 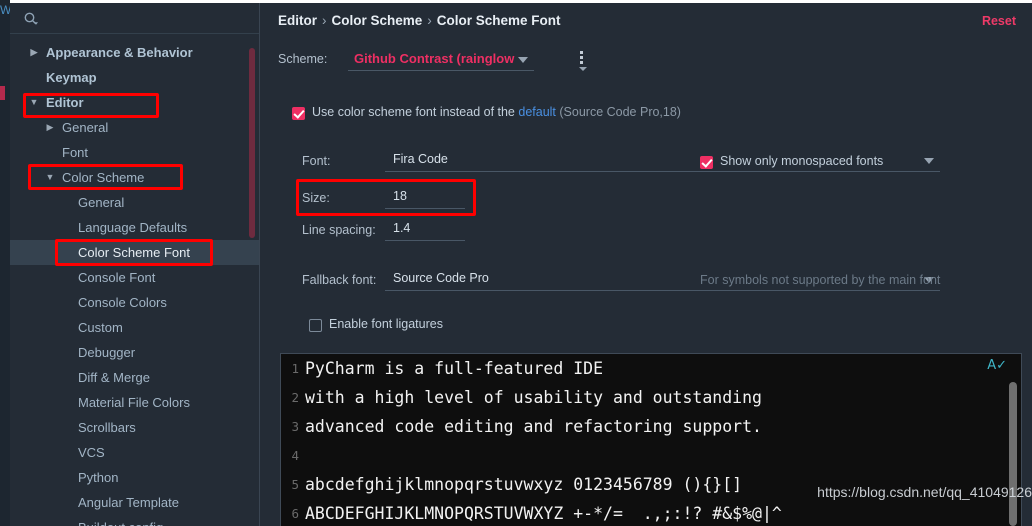 I want to click on sidebar-item-scrollbars: Scrollbars, so click(x=134, y=427).